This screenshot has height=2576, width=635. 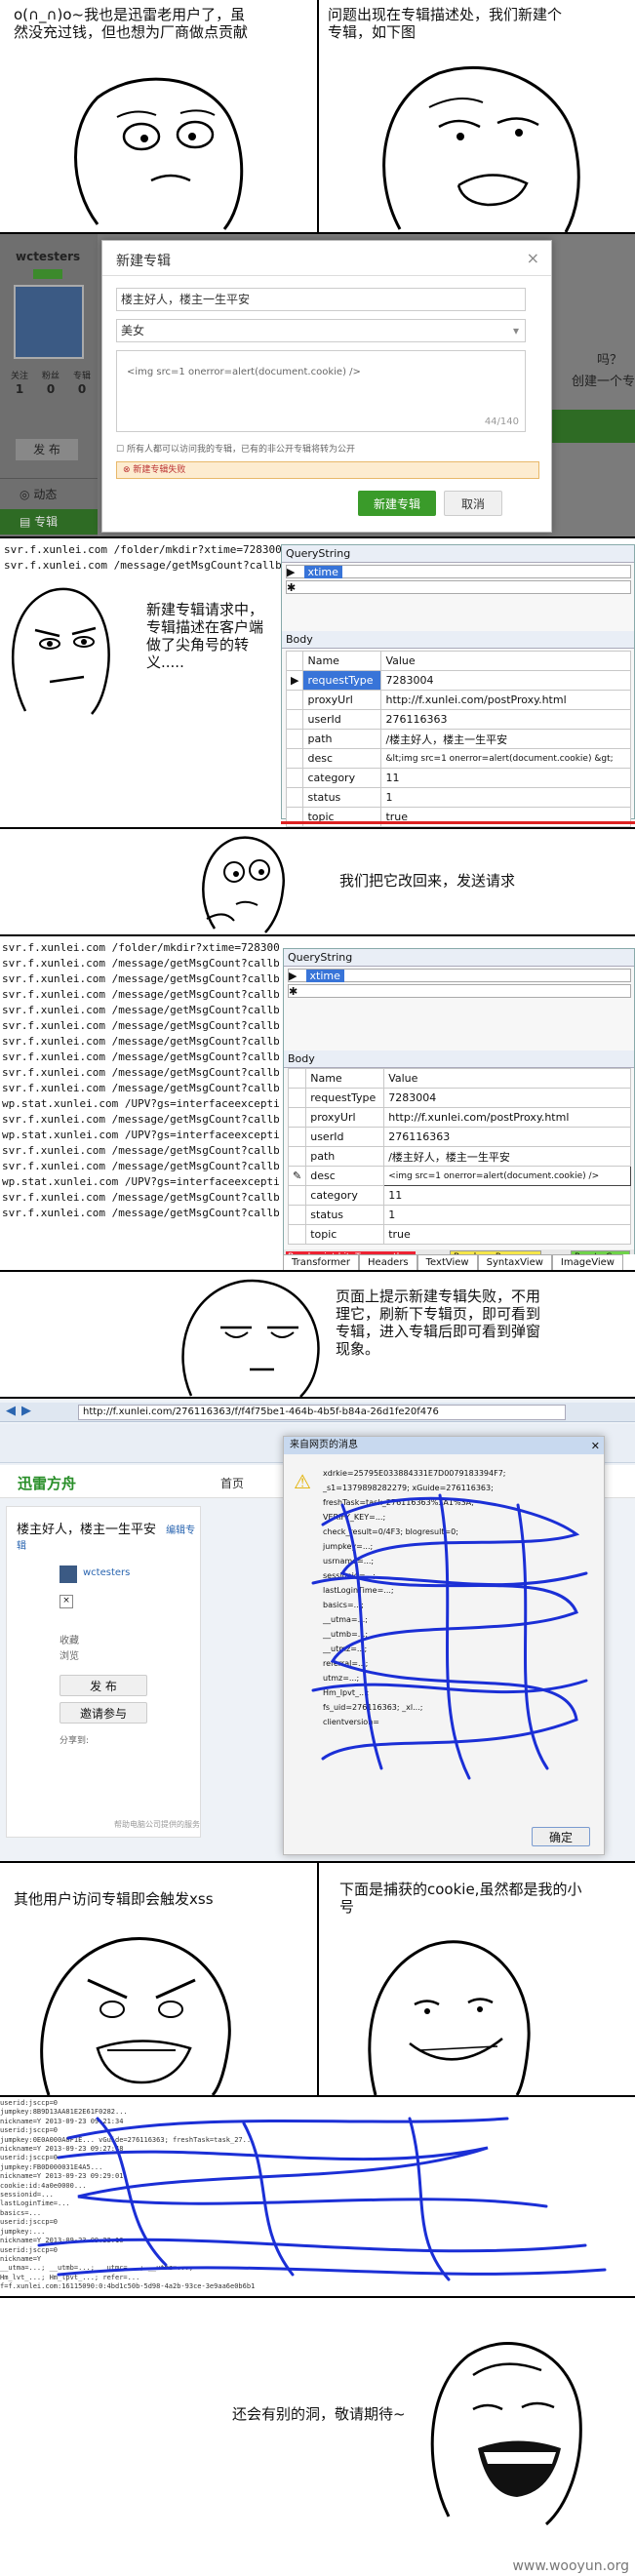 I want to click on table-row: path/楼主好人，楼主一生平安, so click(x=458, y=739).